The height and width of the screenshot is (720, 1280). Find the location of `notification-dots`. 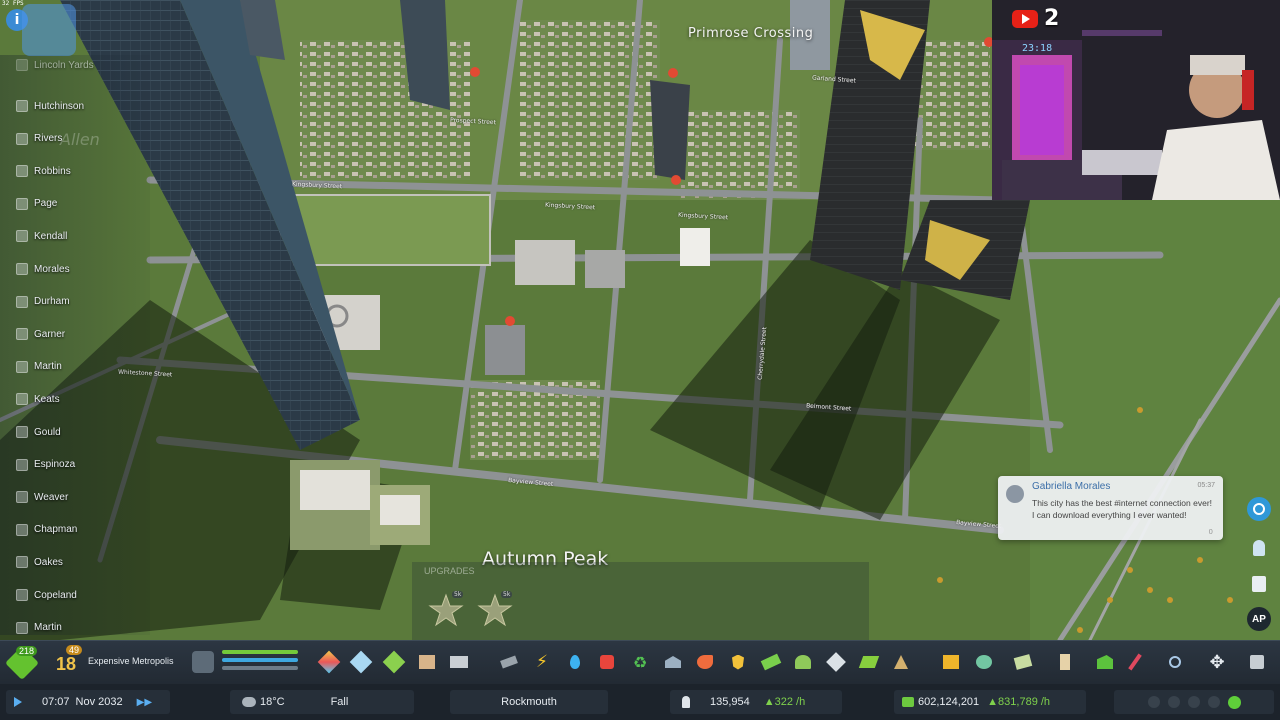

notification-dots is located at coordinates (1194, 702).